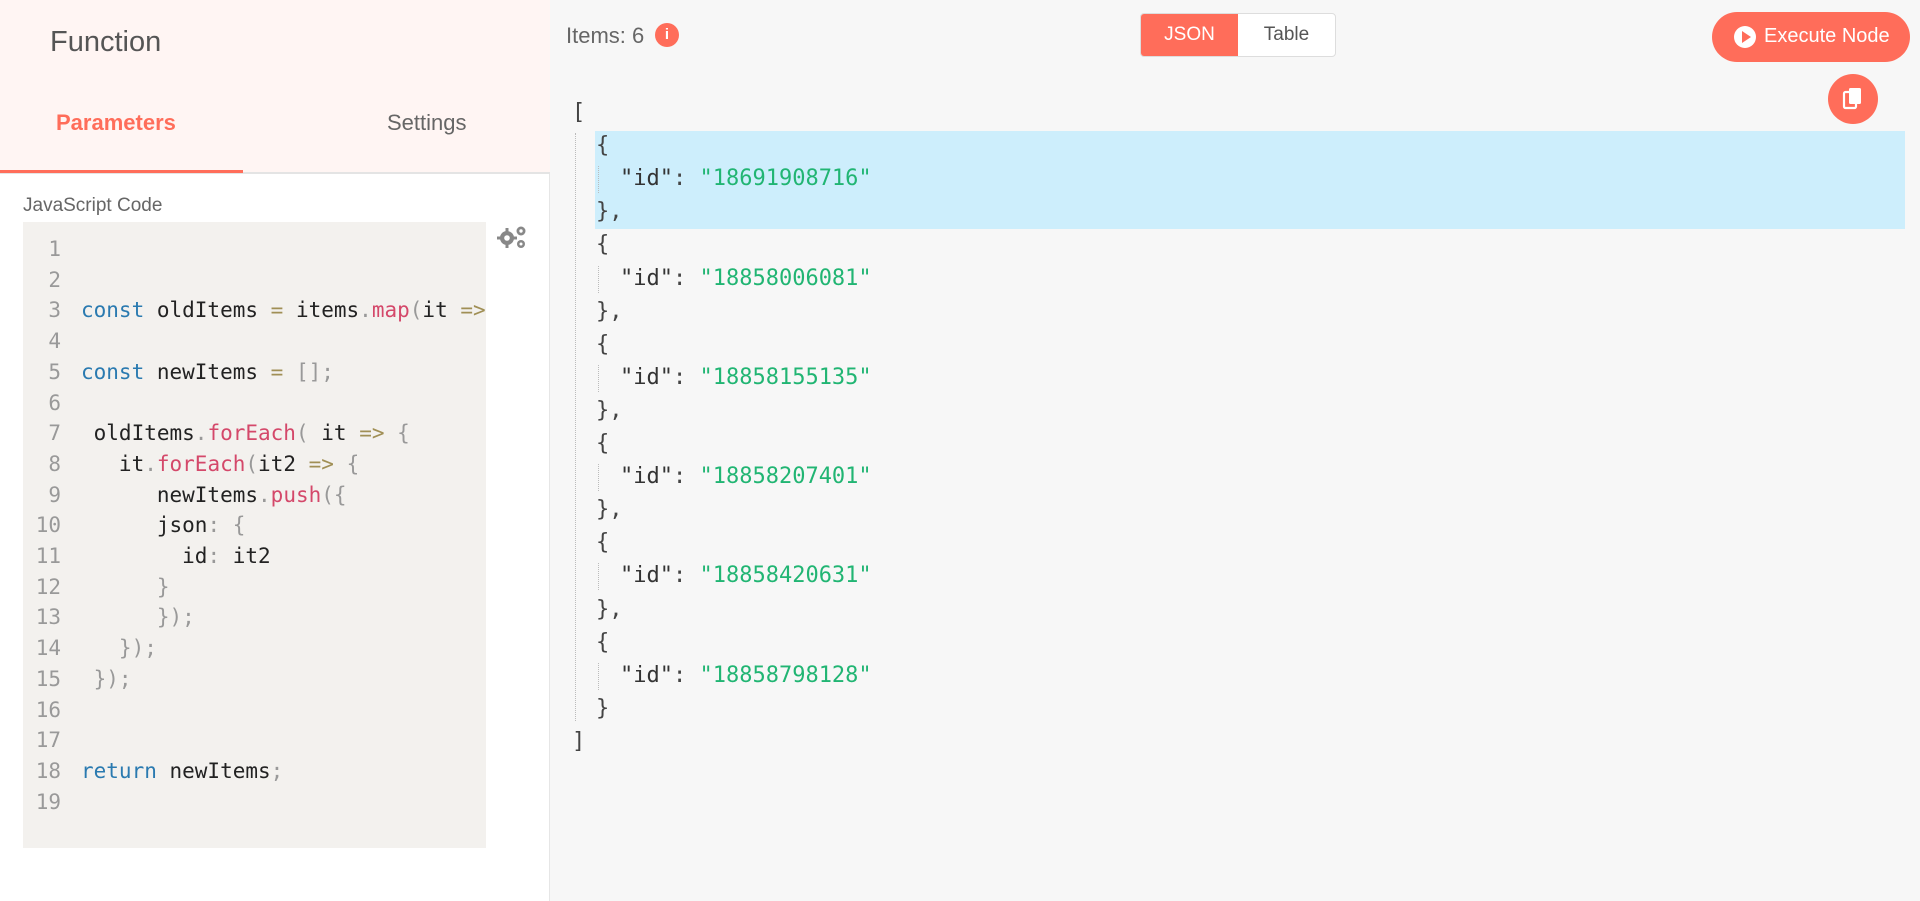 This screenshot has height=901, width=1920. What do you see at coordinates (605, 35) in the screenshot?
I see `items-count: Items: 6` at bounding box center [605, 35].